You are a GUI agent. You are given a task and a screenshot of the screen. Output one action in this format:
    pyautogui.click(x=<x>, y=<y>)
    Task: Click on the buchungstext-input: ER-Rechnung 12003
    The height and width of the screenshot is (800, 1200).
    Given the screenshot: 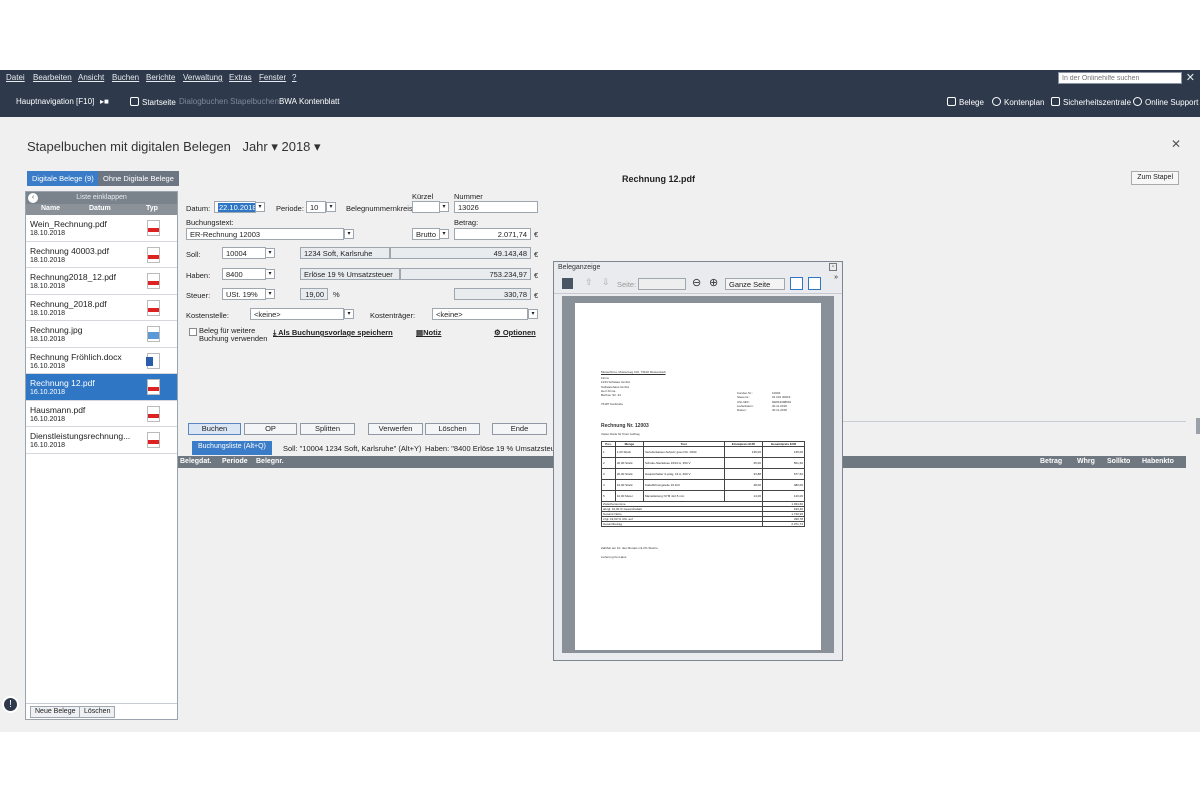 What is the action you would take?
    pyautogui.click(x=265, y=234)
    